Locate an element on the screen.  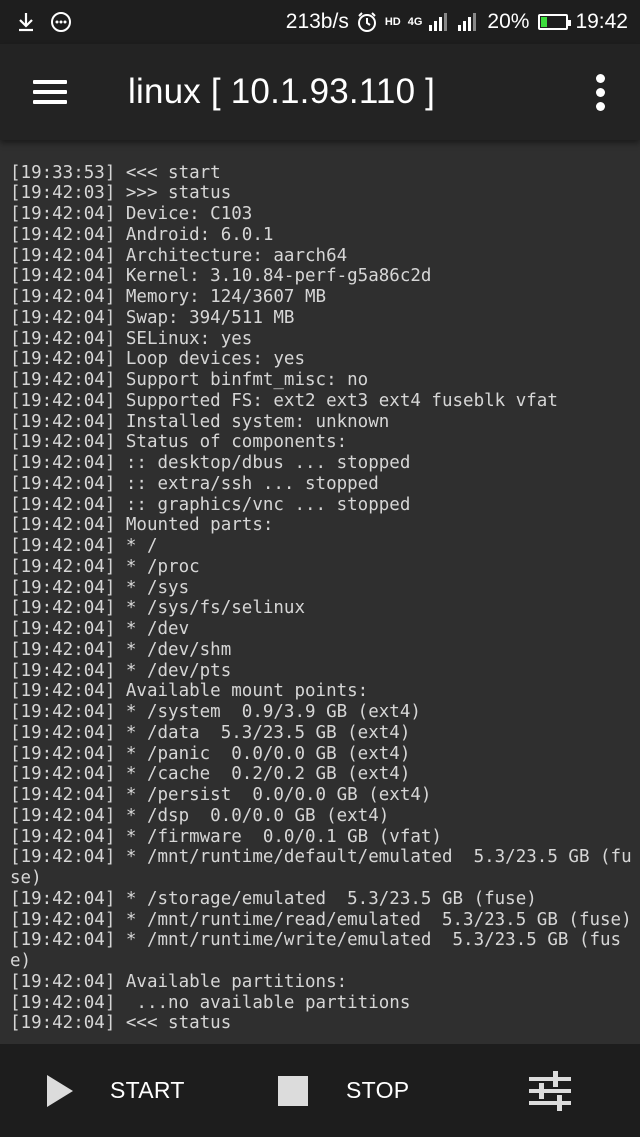
settings-button is located at coordinates (550, 1090).